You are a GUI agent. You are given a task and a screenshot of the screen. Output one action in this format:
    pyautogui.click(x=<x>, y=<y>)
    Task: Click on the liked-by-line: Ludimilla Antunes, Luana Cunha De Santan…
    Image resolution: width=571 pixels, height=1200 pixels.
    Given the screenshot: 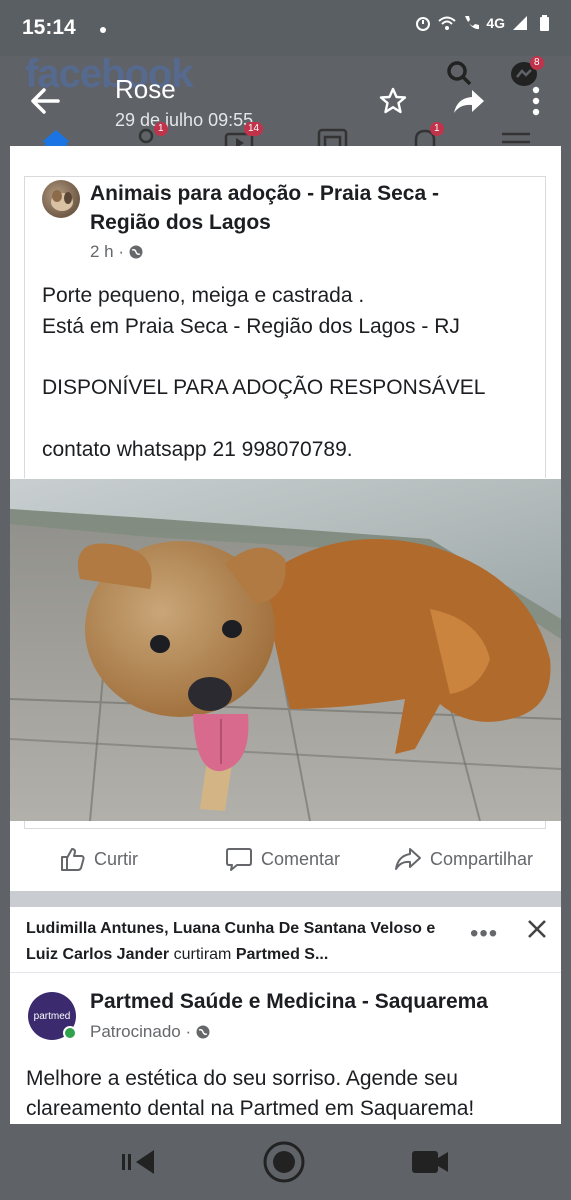 What is the action you would take?
    pyautogui.click(x=231, y=941)
    